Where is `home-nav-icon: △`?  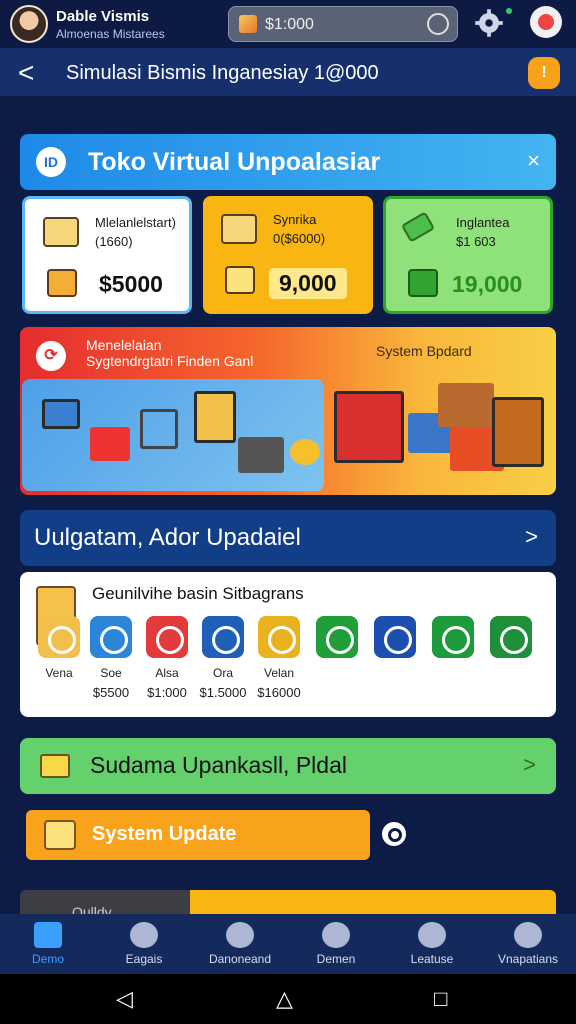 home-nav-icon: △ is located at coordinates (284, 999).